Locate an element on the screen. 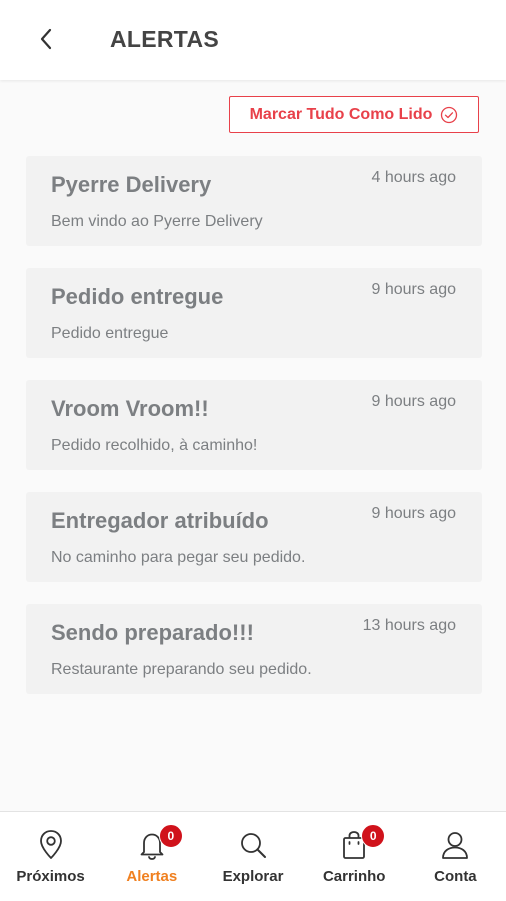  bell-icon: 0 is located at coordinates (159, 843).